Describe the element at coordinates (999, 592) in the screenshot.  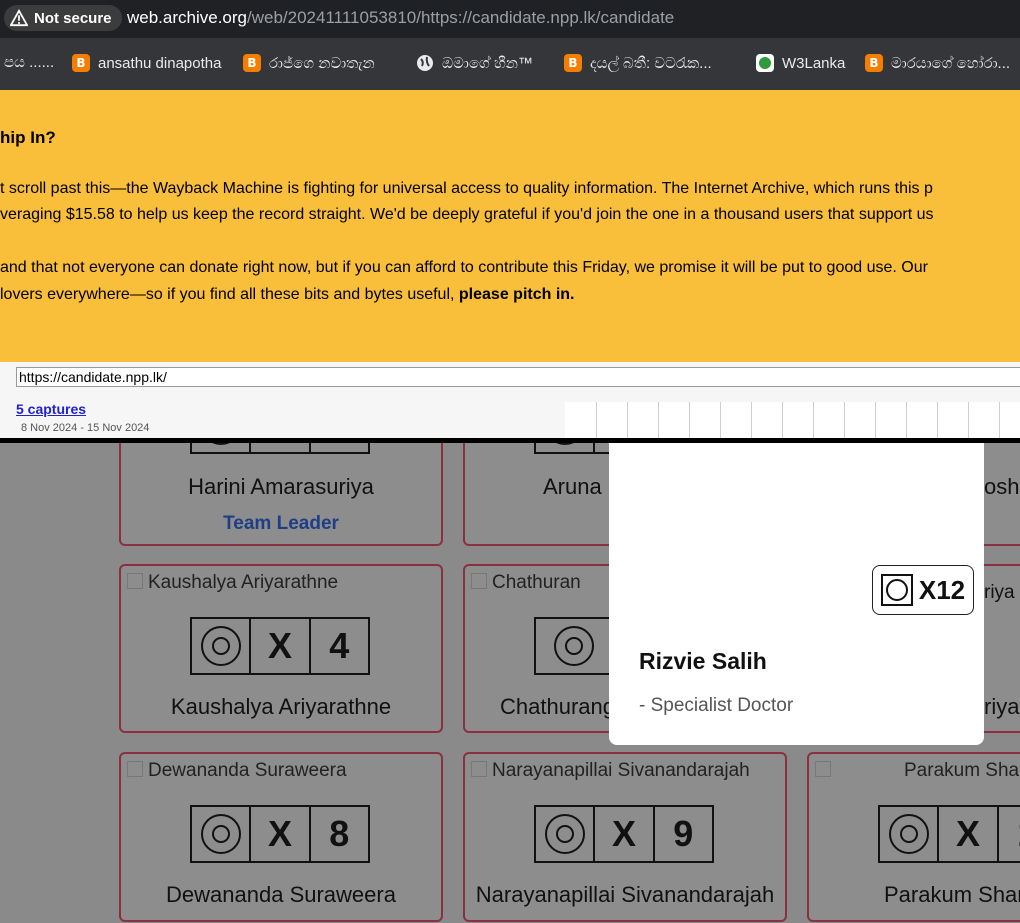
I see `candidate-photo: riya` at that location.